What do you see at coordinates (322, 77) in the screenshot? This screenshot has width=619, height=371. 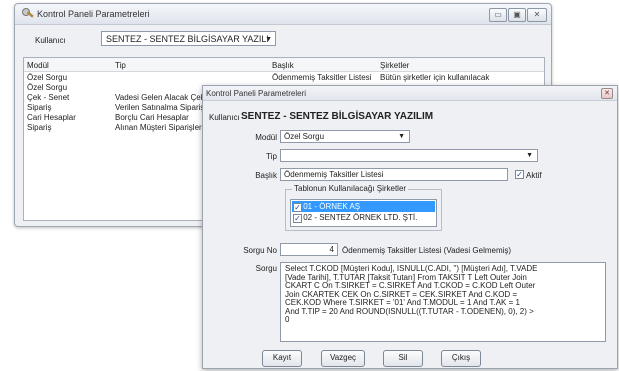 I see `cell-baslik: Ödenmemiş Taksitler Listesi` at bounding box center [322, 77].